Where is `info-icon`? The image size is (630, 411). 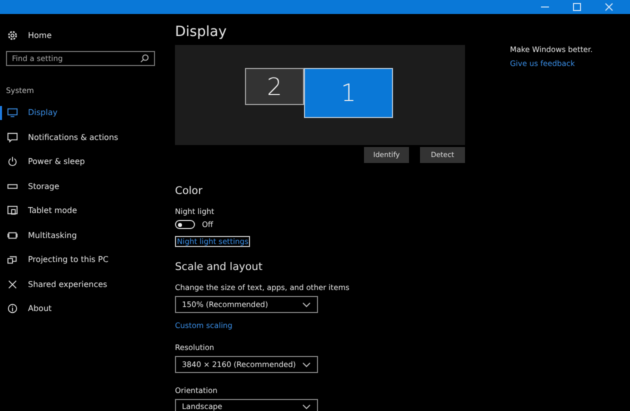 info-icon is located at coordinates (12, 308).